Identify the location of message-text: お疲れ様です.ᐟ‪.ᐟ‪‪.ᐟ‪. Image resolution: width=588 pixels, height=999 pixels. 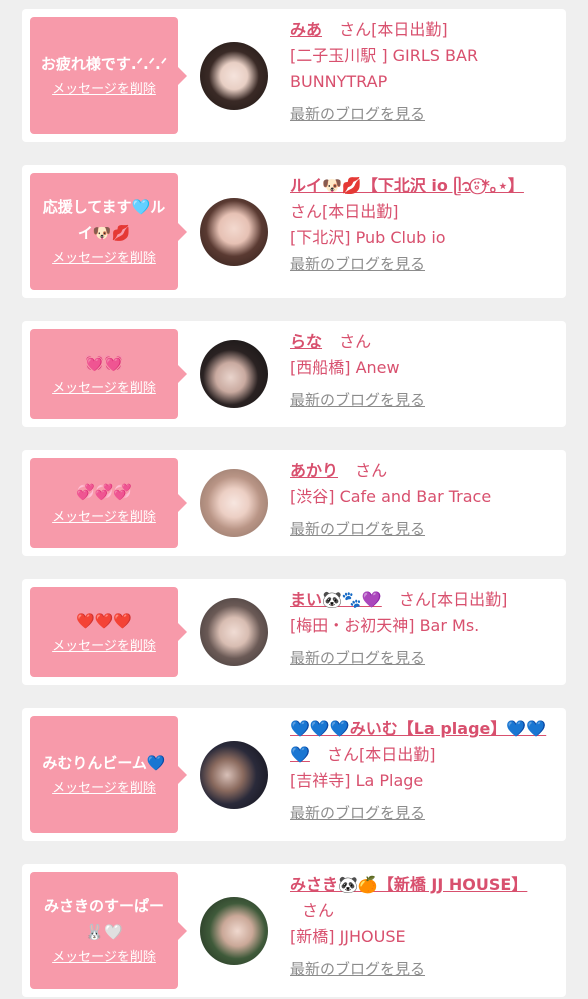
(104, 64).